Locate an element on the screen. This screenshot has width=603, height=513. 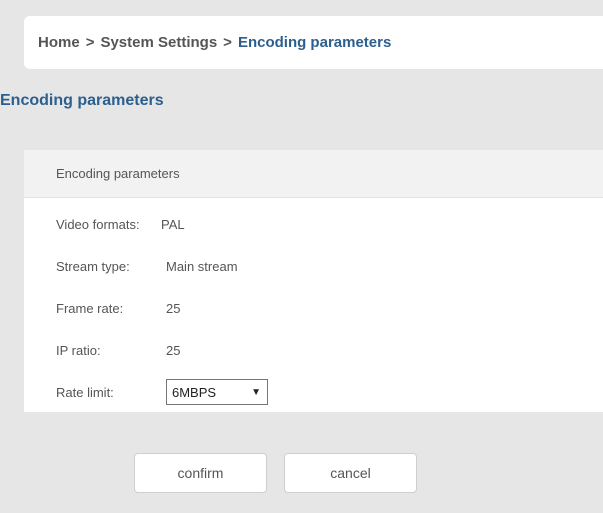
ip-ratio-row: IP ratio: 25 is located at coordinates (118, 350).